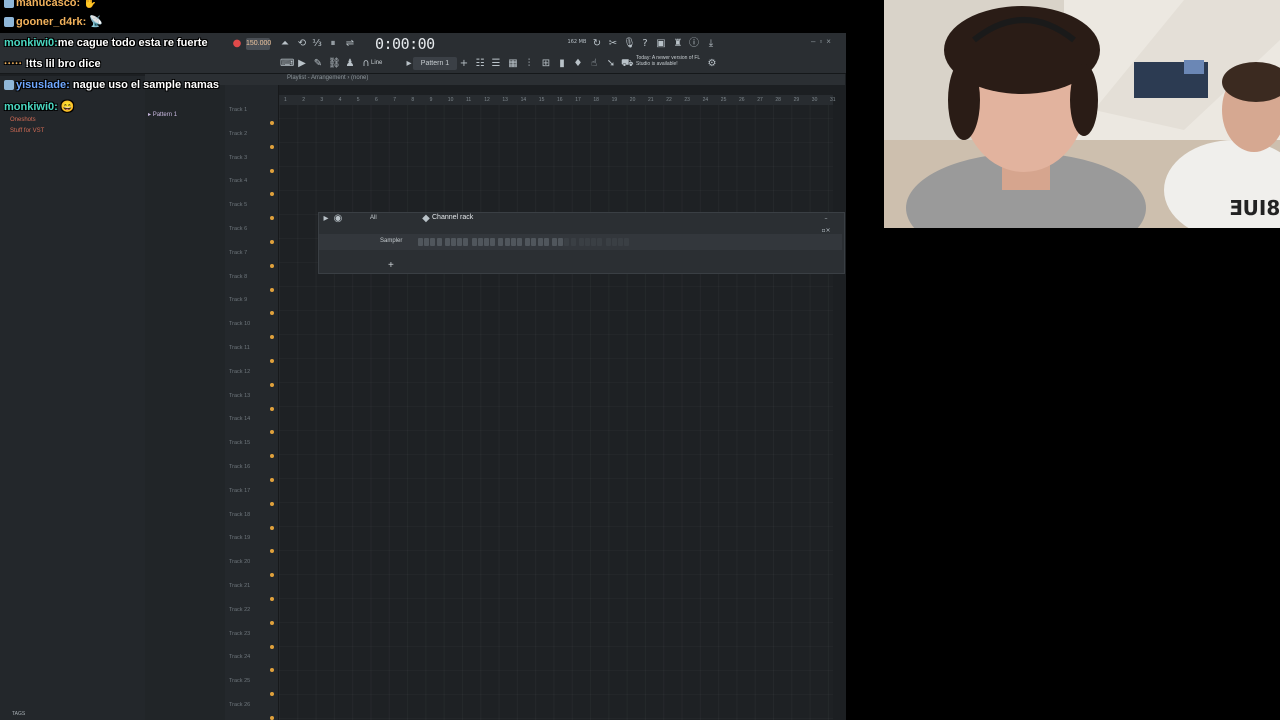 This screenshot has width=1280, height=720. What do you see at coordinates (238, 229) in the screenshot?
I see `track-label: Track 6` at bounding box center [238, 229].